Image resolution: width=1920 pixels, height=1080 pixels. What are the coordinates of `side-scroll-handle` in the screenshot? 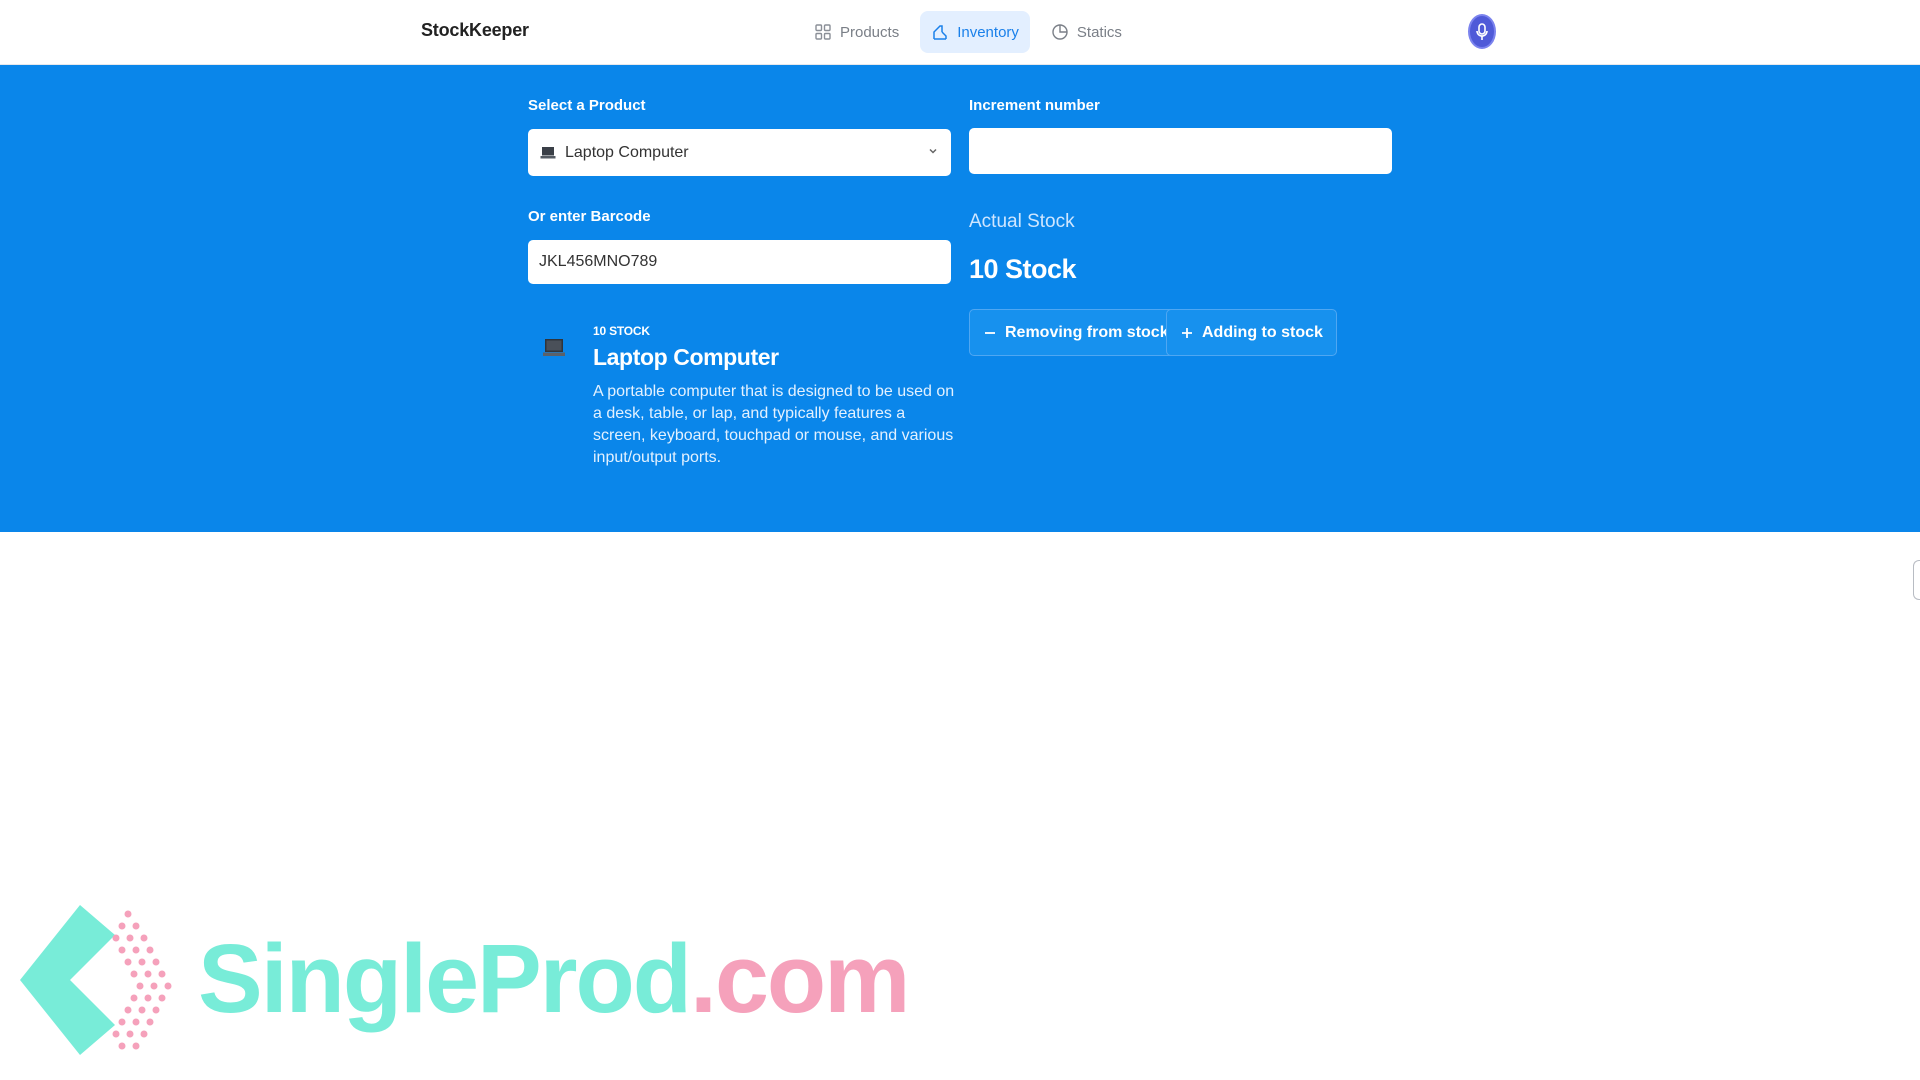 It's located at (1916, 580).